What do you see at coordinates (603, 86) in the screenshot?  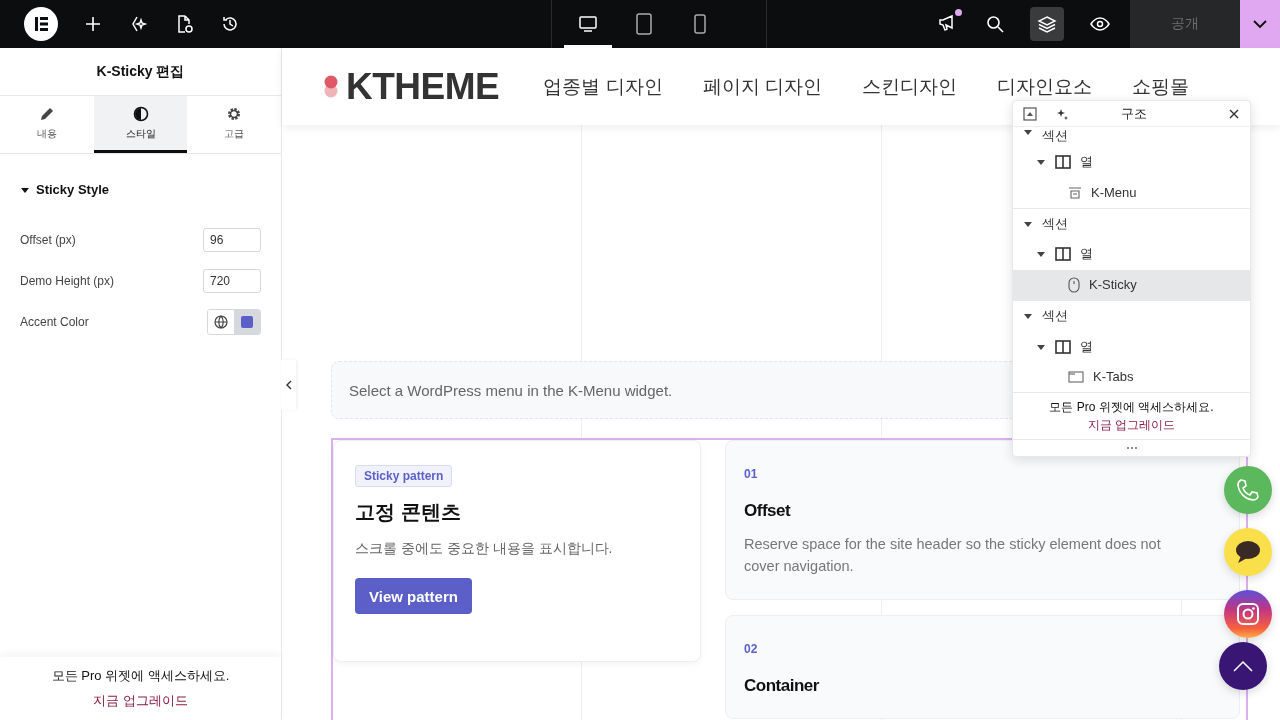 I see `nav-link: 업종별 디자인` at bounding box center [603, 86].